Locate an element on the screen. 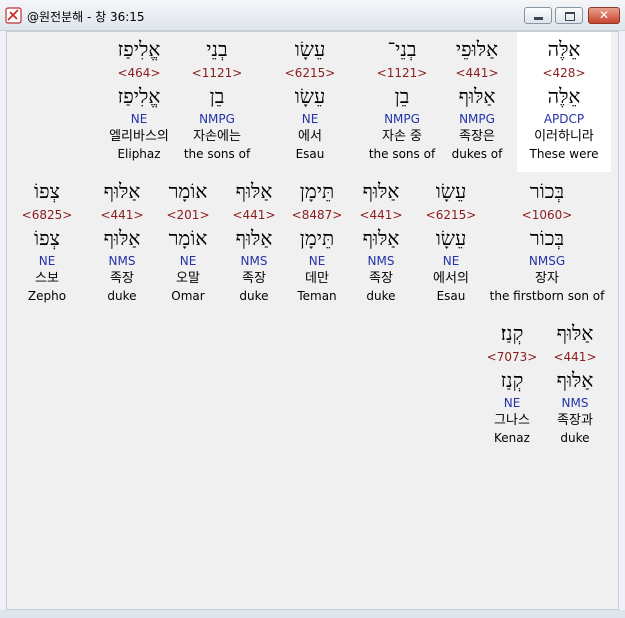 This screenshot has width=625, height=618. hebrew-lemma: בֵן is located at coordinates (217, 96).